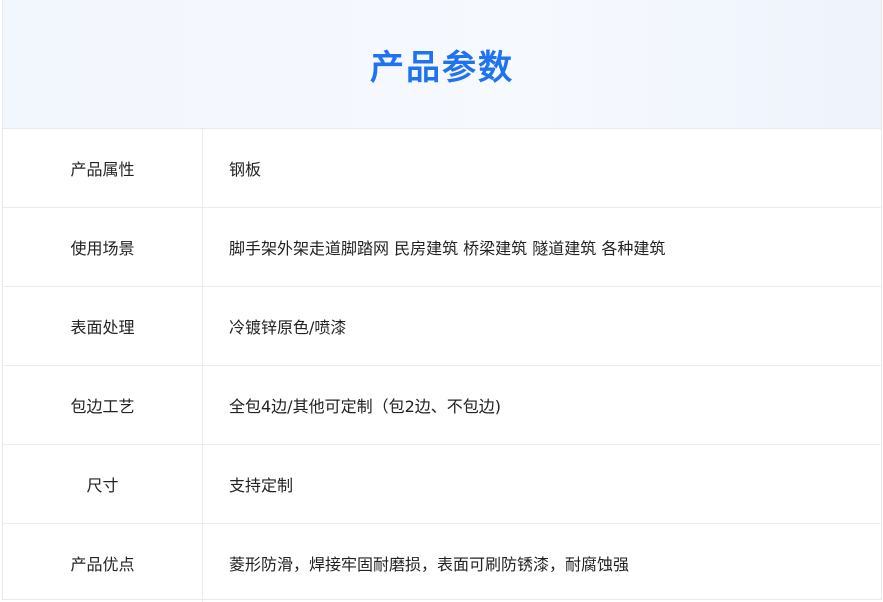 Image resolution: width=883 pixels, height=602 pixels. What do you see at coordinates (442, 67) in the screenshot?
I see `page-title: 产品参数` at bounding box center [442, 67].